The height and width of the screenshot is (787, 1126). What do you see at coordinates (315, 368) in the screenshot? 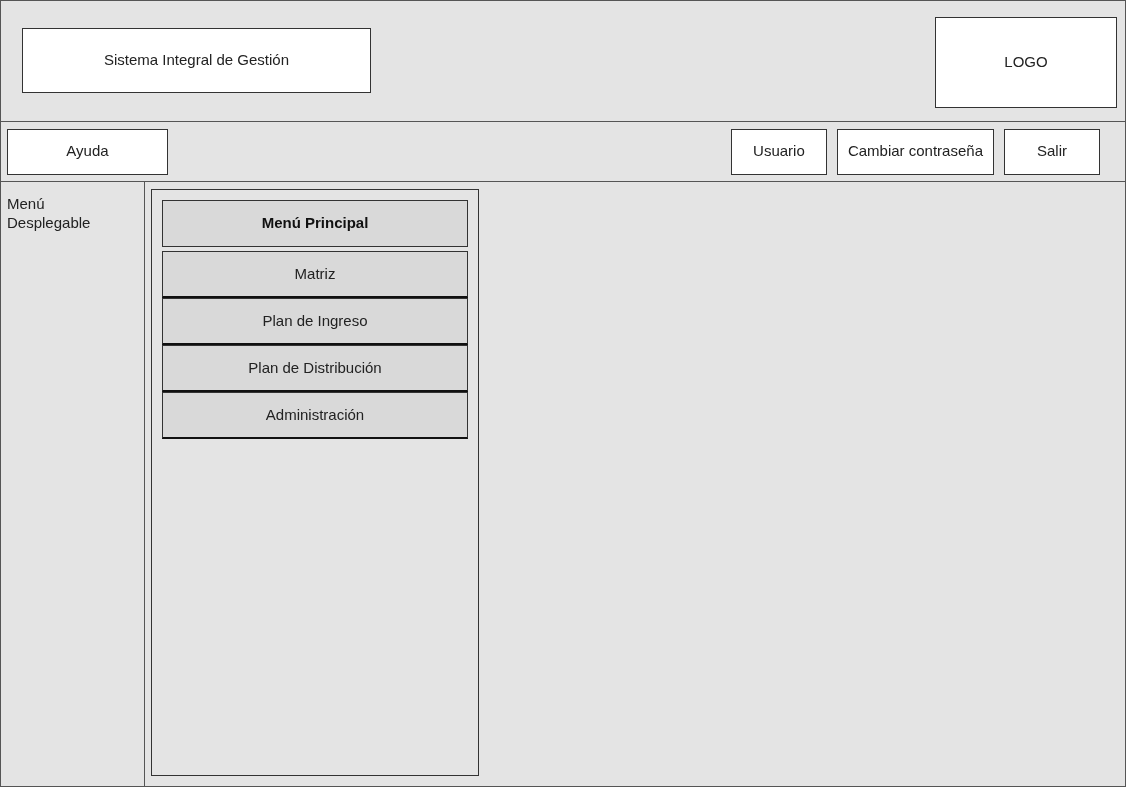
I see `menu-item: Plan de Distribución` at bounding box center [315, 368].